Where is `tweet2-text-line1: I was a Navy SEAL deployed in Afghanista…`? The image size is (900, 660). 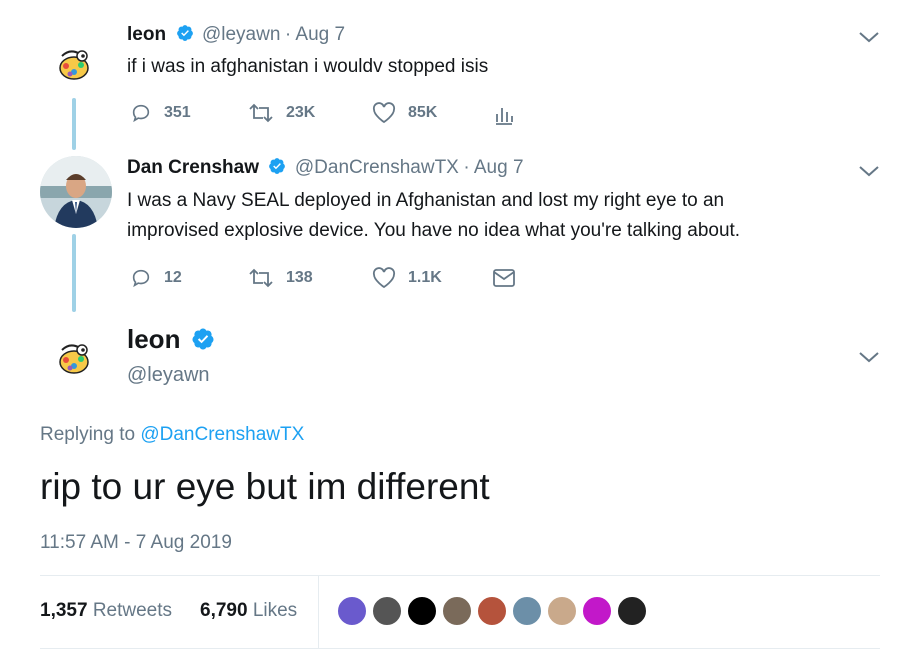 tweet2-text-line1: I was a Navy SEAL deployed in Afghanista… is located at coordinates (426, 200).